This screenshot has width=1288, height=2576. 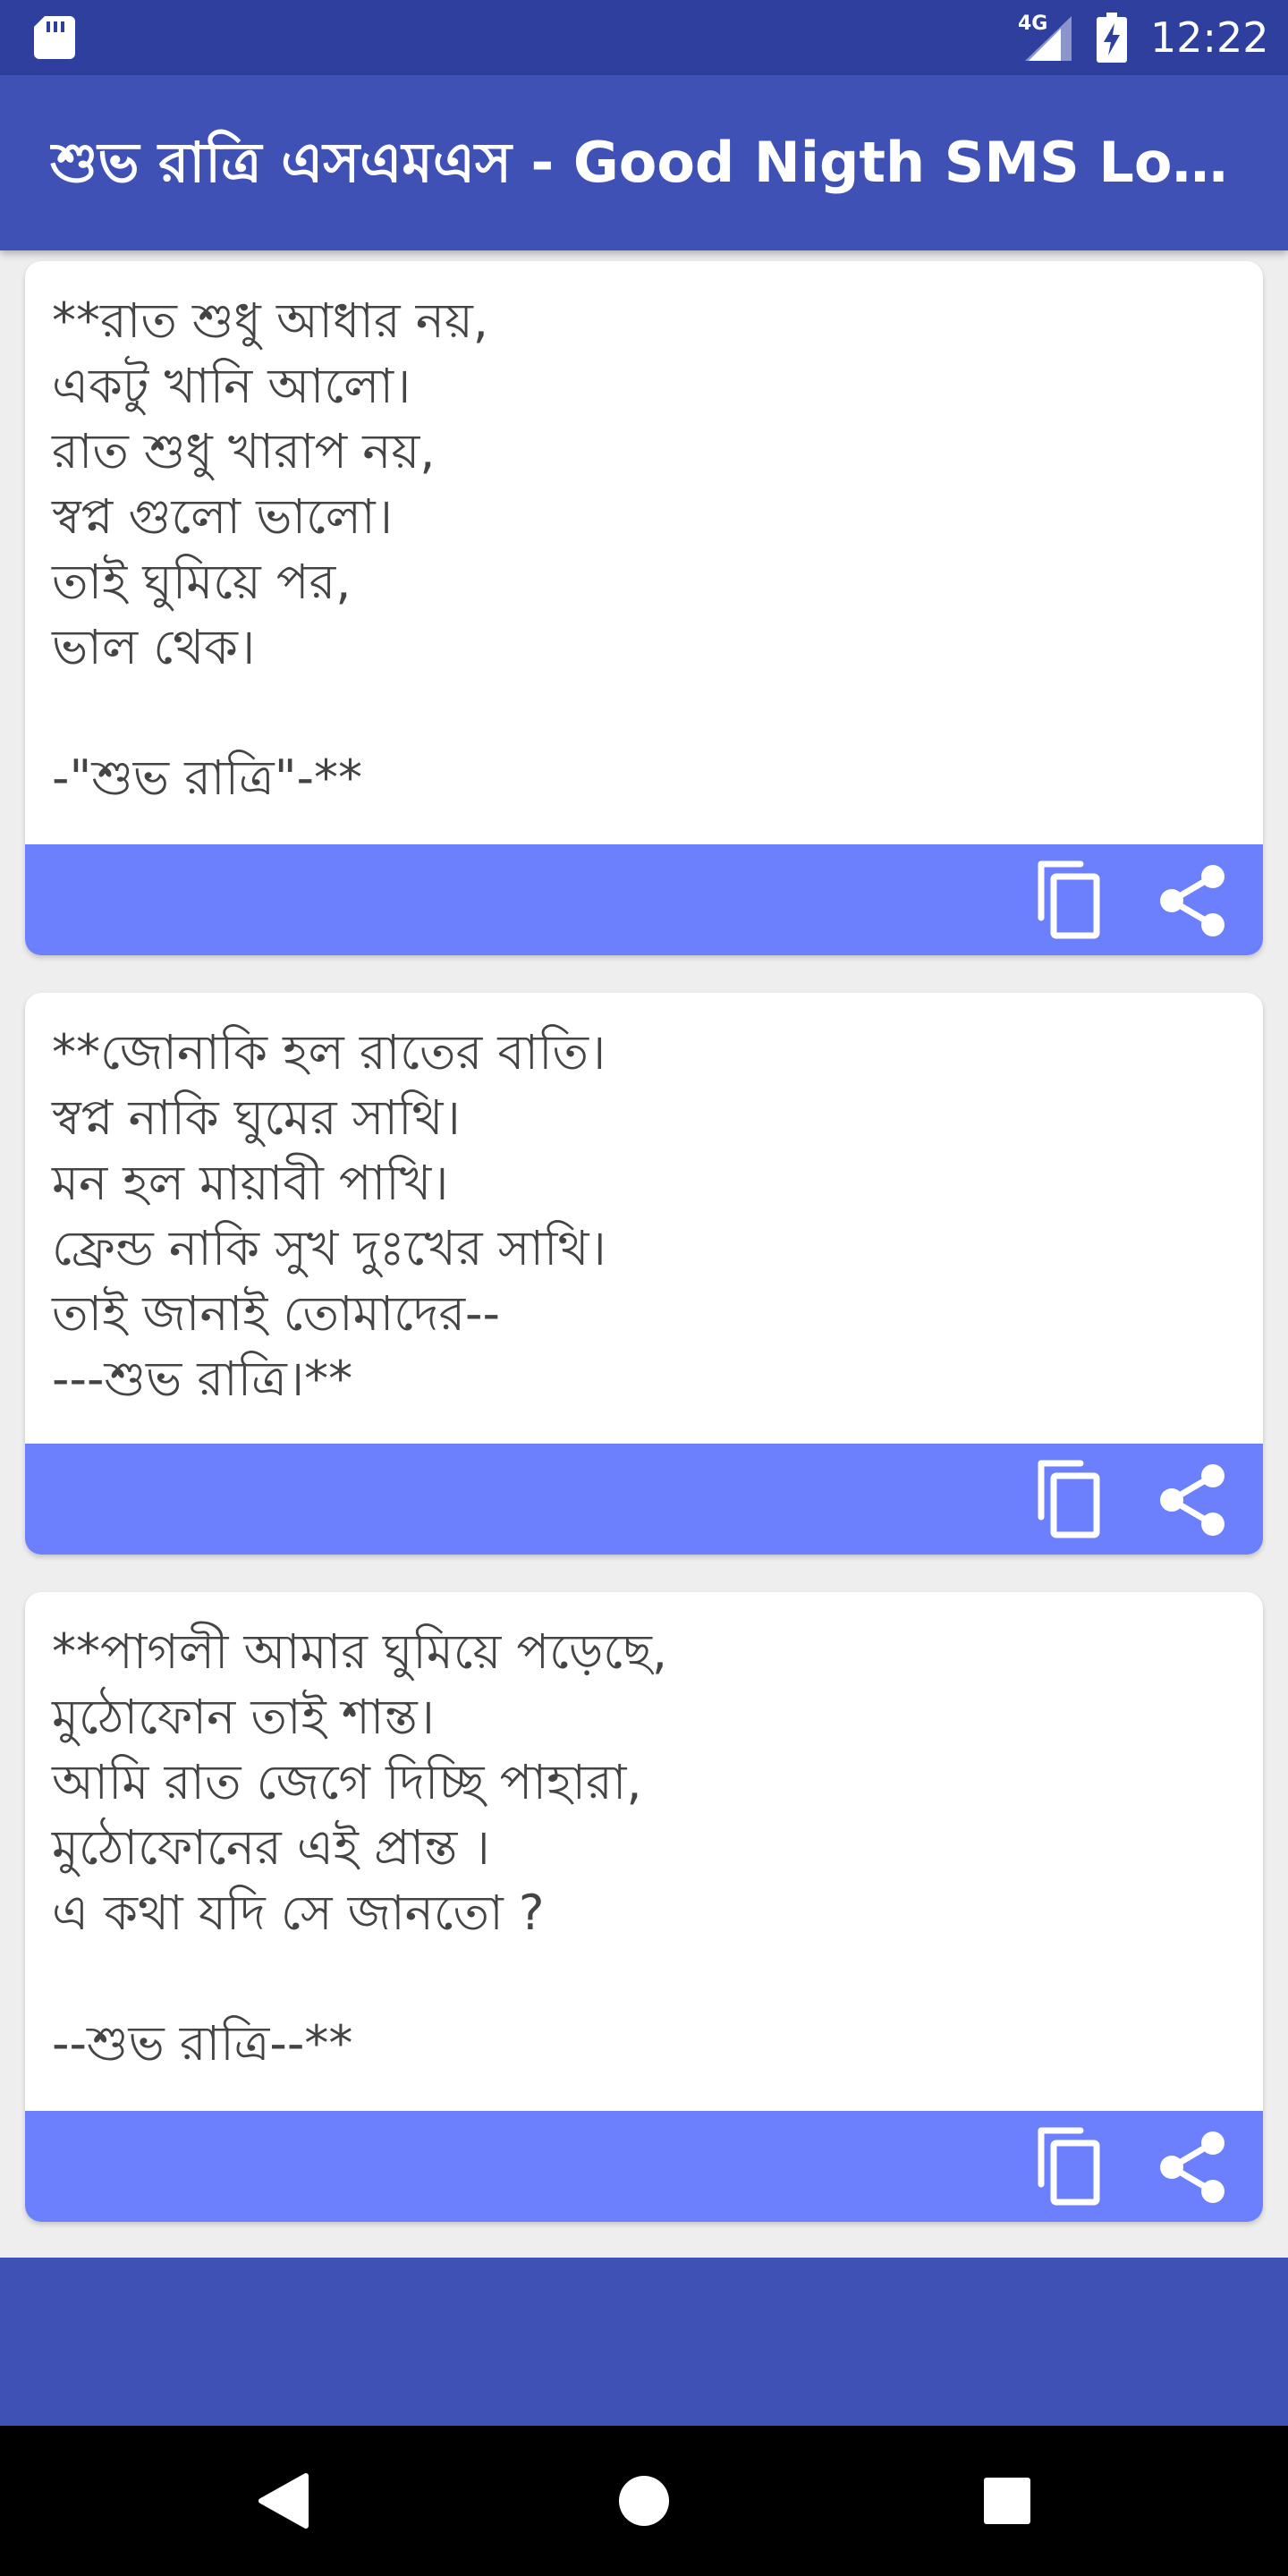 I want to click on recents-icon, so click(x=1007, y=2501).